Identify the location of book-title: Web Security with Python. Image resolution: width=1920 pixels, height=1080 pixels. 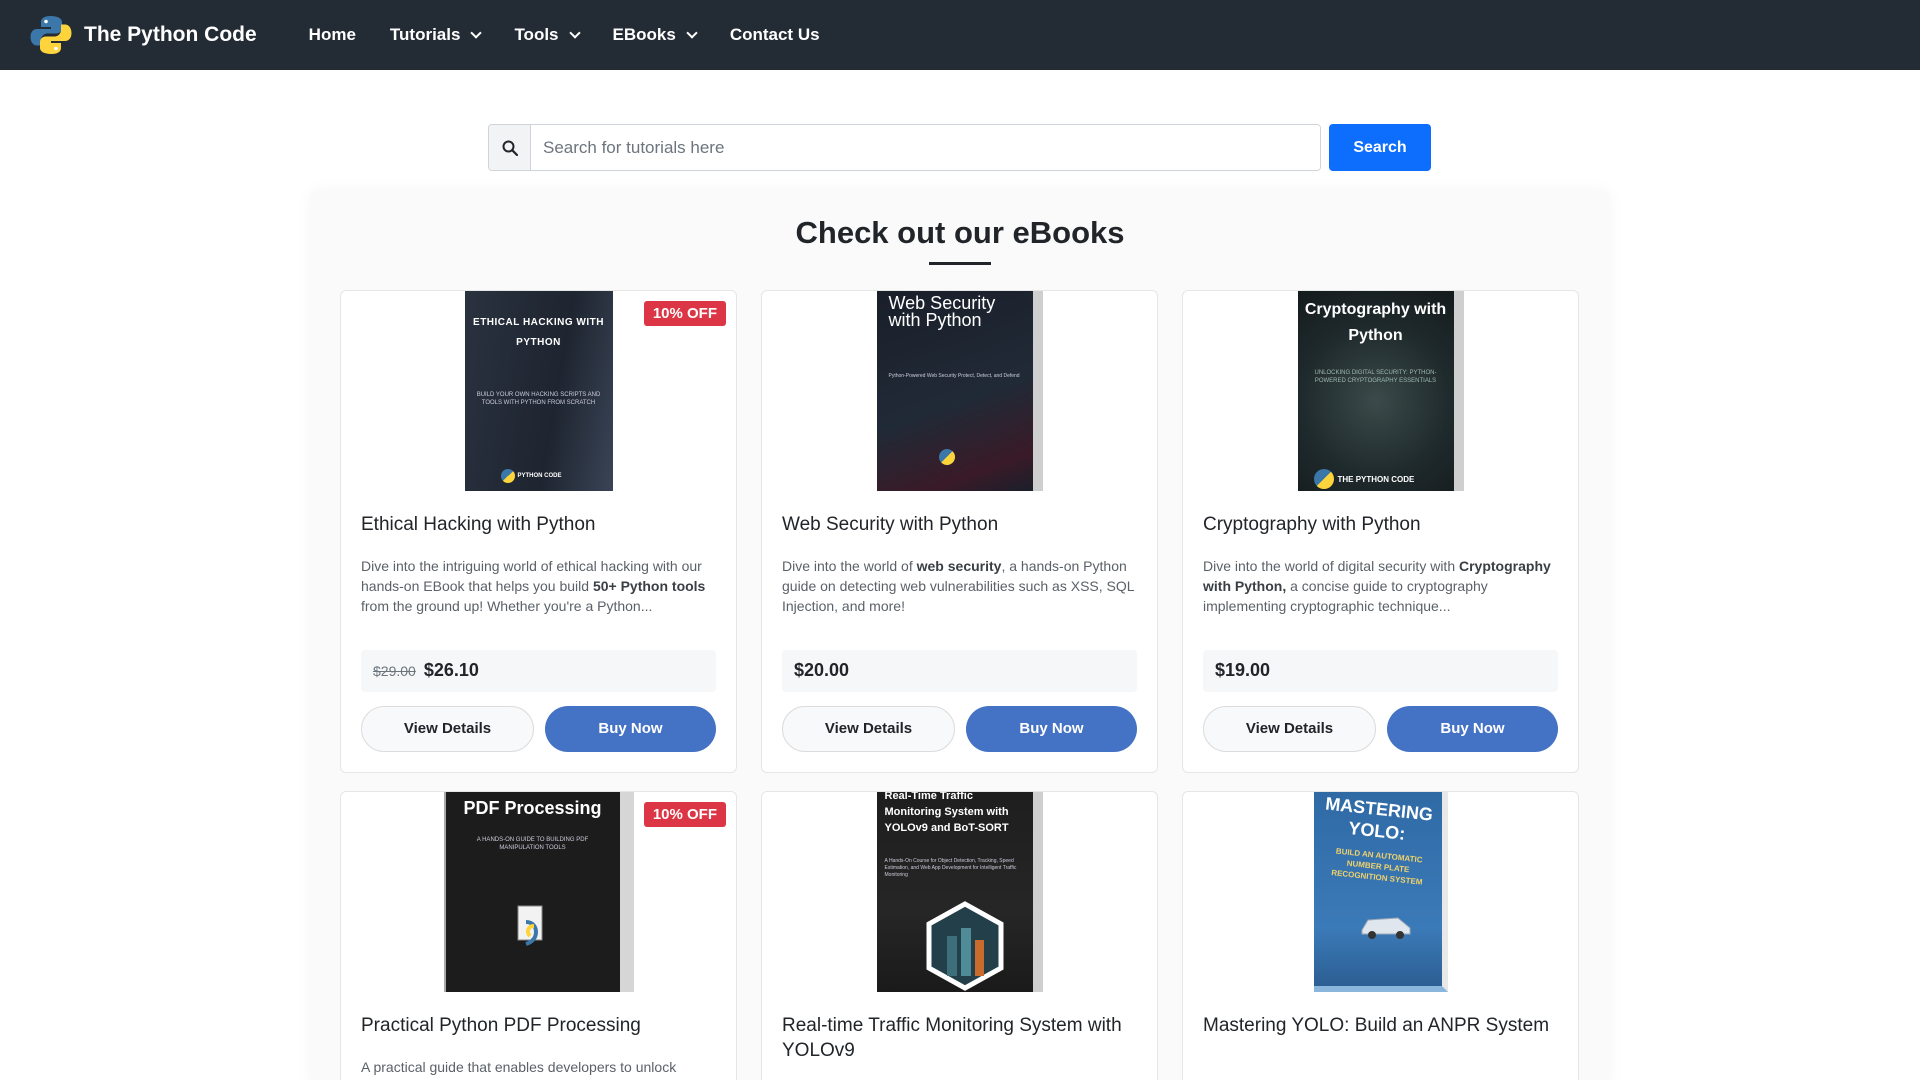
(959, 525).